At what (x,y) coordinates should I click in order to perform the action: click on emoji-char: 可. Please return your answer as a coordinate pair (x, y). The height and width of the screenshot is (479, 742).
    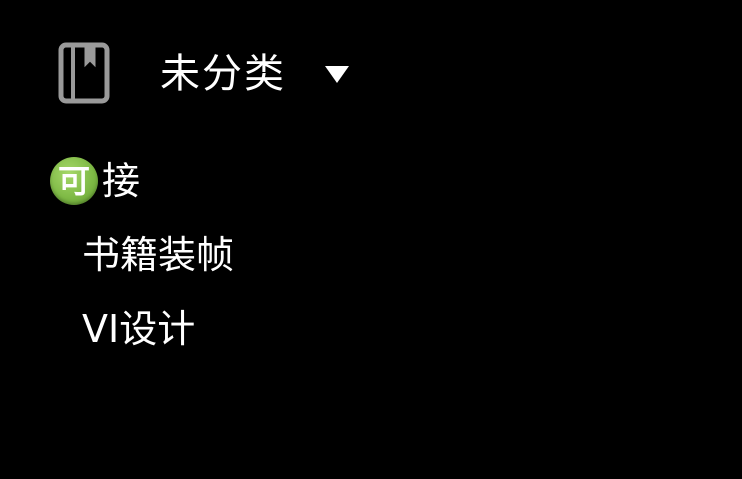
    Looking at the image, I should click on (73, 181).